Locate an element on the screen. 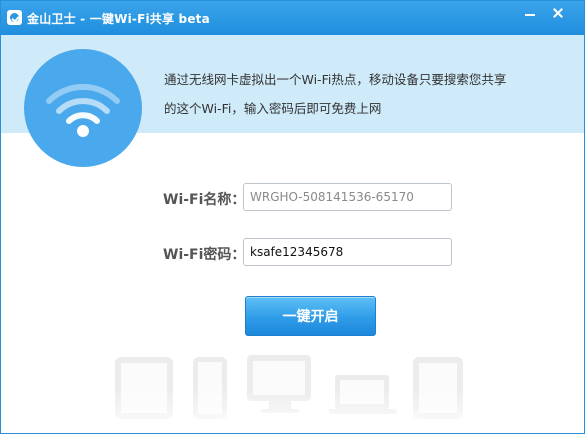 This screenshot has width=585, height=434. wifi-password-input is located at coordinates (347, 252).